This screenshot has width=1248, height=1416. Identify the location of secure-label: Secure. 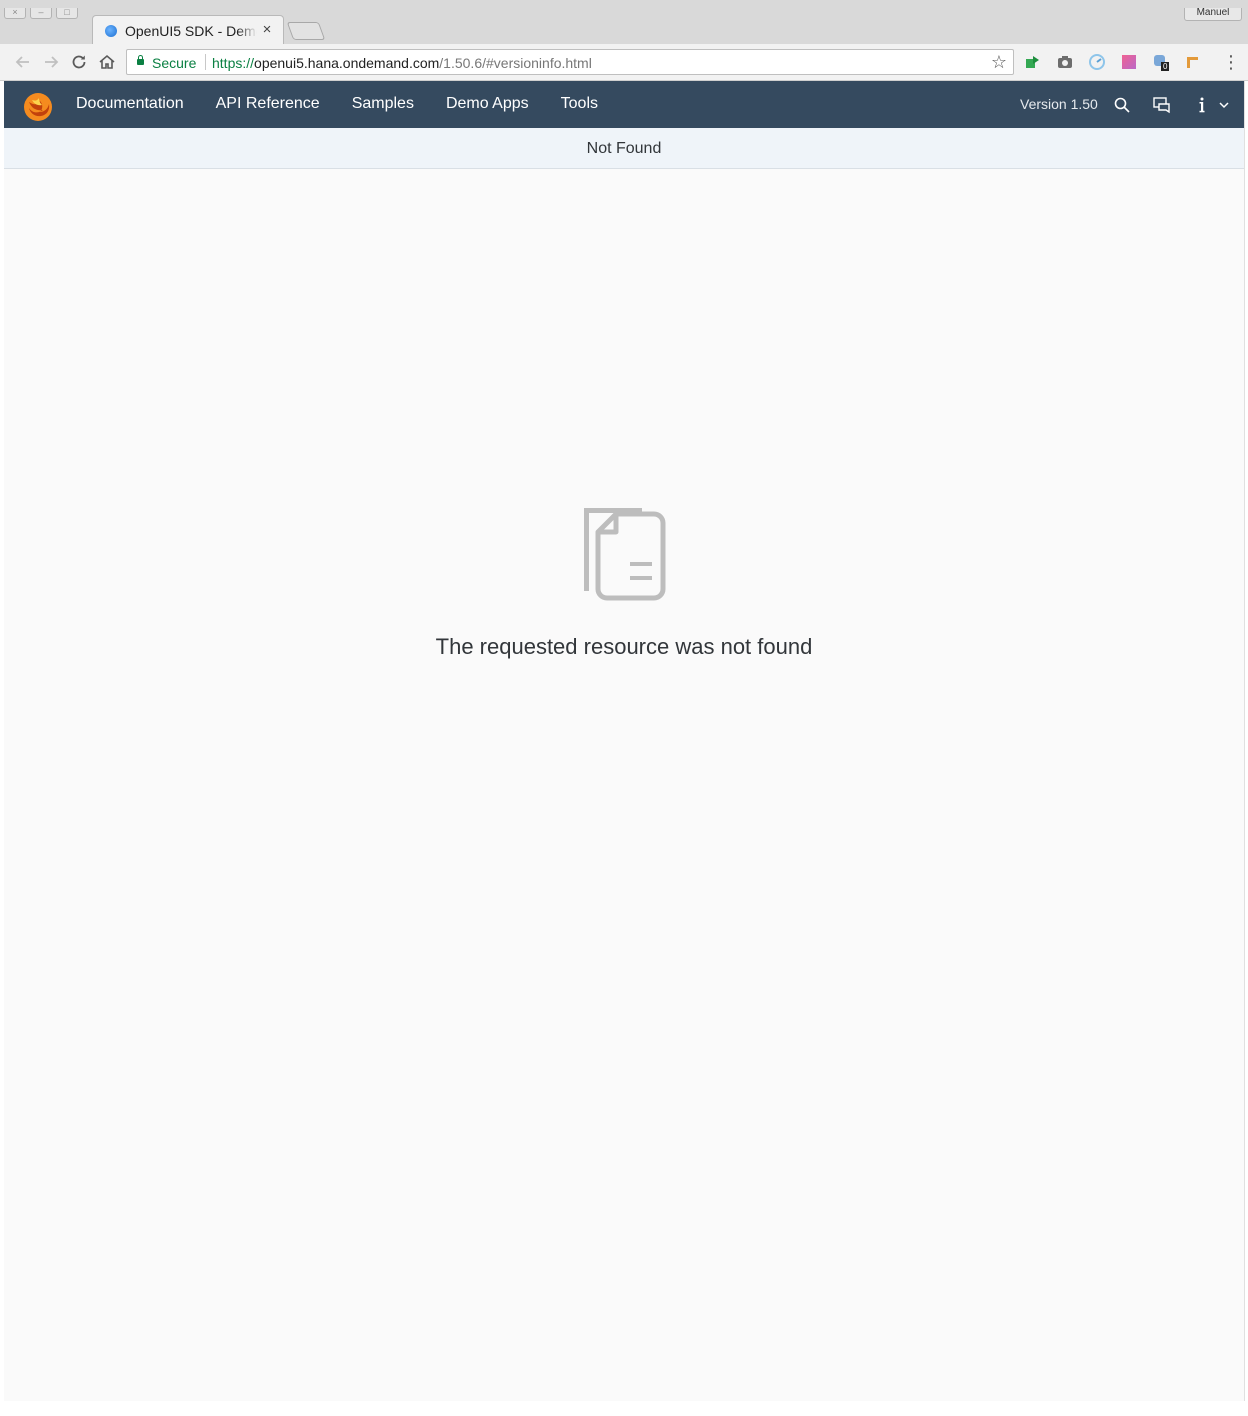
(174, 63).